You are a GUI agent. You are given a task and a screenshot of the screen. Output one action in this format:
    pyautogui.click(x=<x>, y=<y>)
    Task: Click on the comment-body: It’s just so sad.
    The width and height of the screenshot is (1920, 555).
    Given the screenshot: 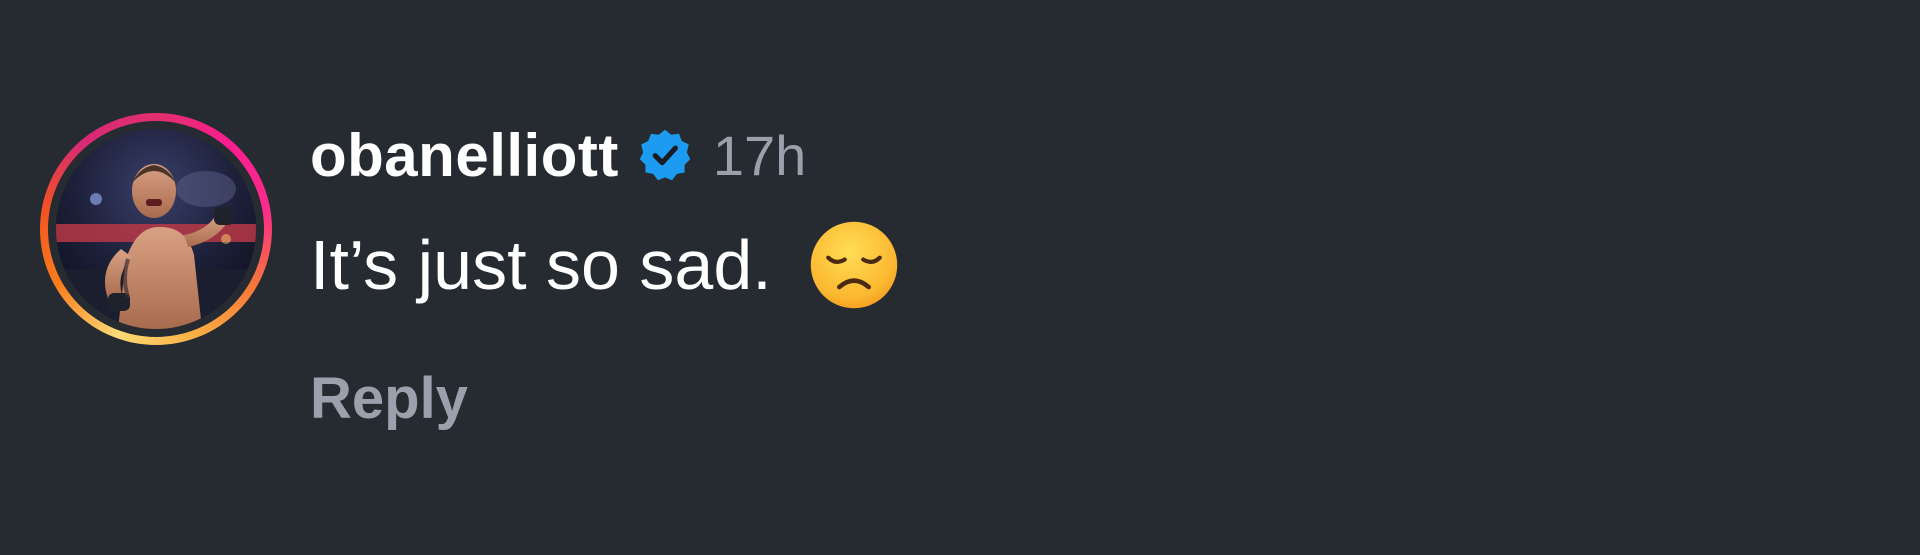 What is the action you would take?
    pyautogui.click(x=605, y=265)
    